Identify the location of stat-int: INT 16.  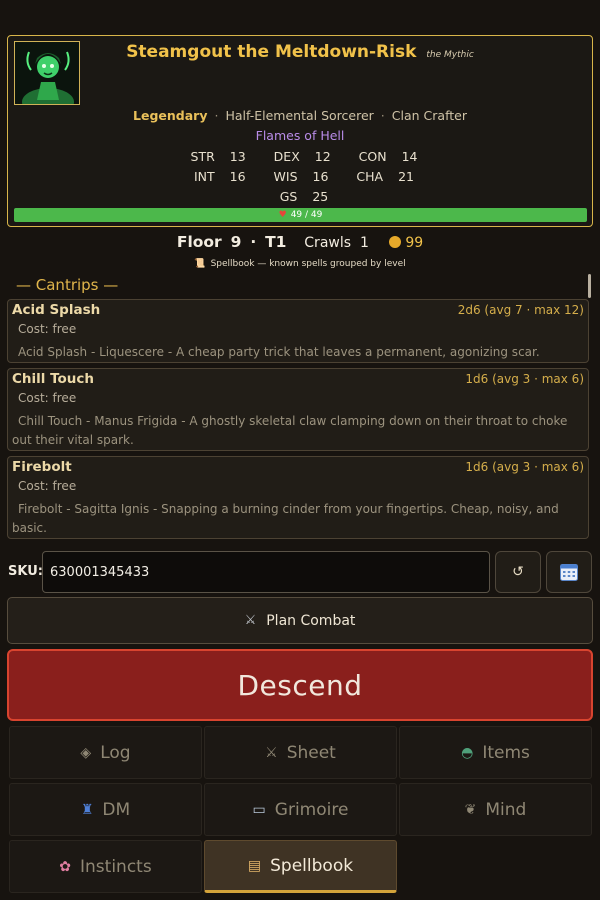
(219, 176).